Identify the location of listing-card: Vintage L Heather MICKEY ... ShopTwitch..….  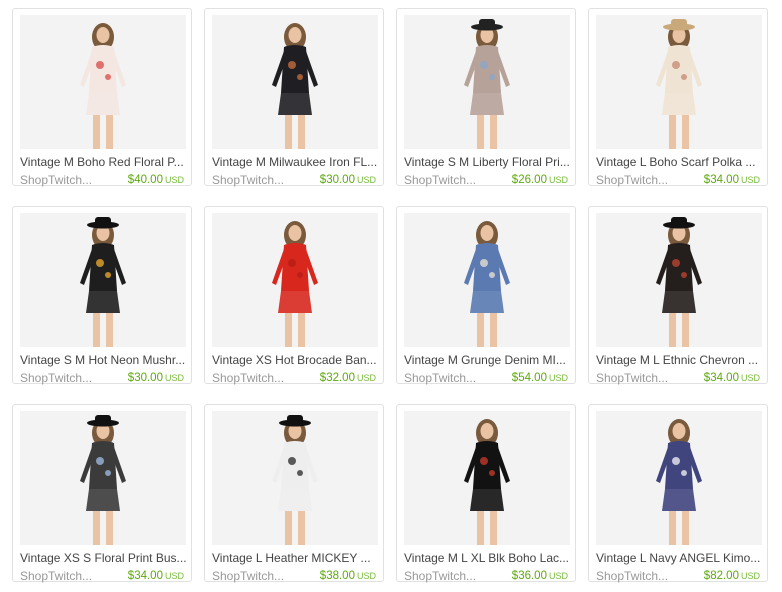
(294, 493).